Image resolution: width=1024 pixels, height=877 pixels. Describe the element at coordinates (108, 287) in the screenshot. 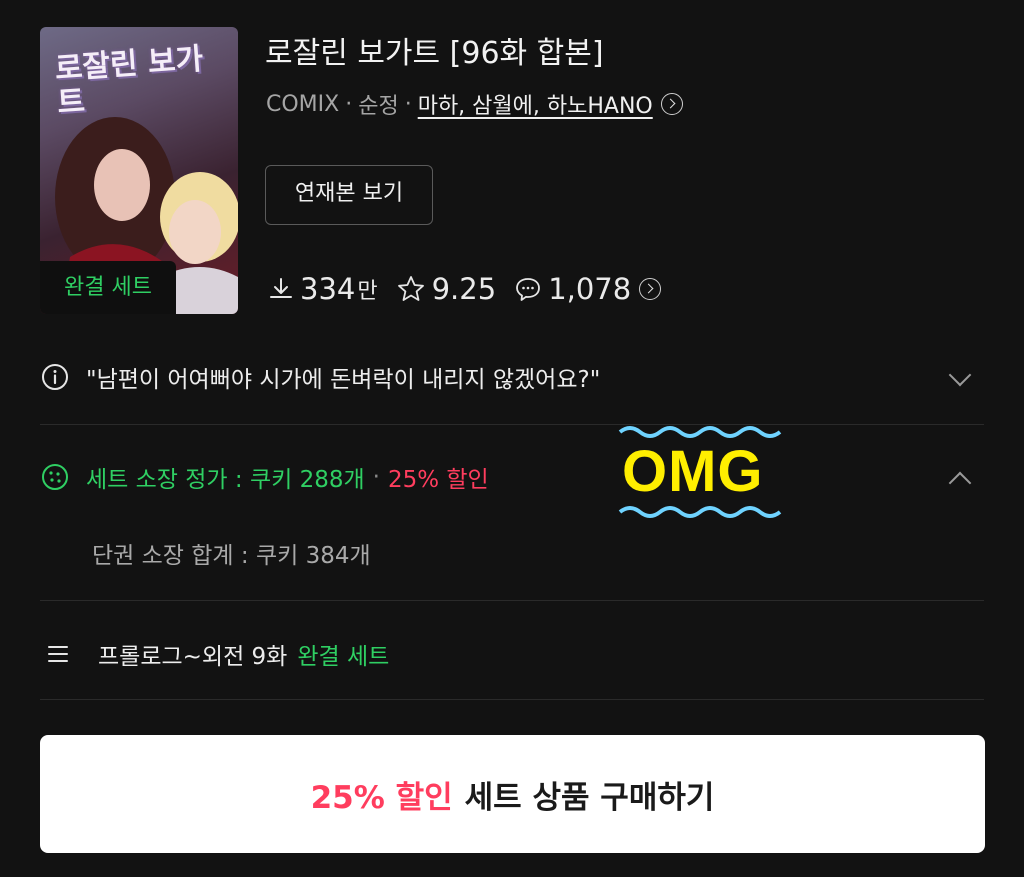

I see `complete-set-badge: 완결 세트` at that location.